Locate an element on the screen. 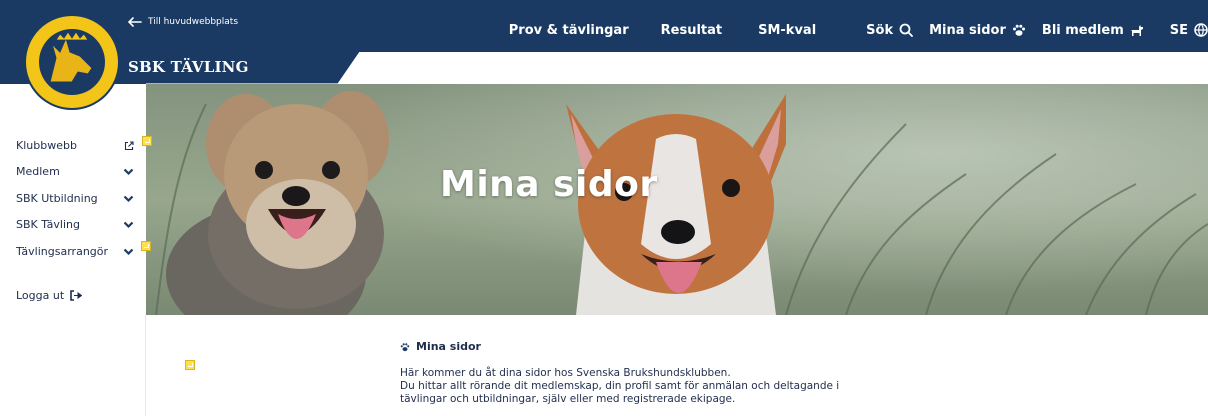 This screenshot has width=1208, height=416. arrow-left-icon is located at coordinates (135, 22).